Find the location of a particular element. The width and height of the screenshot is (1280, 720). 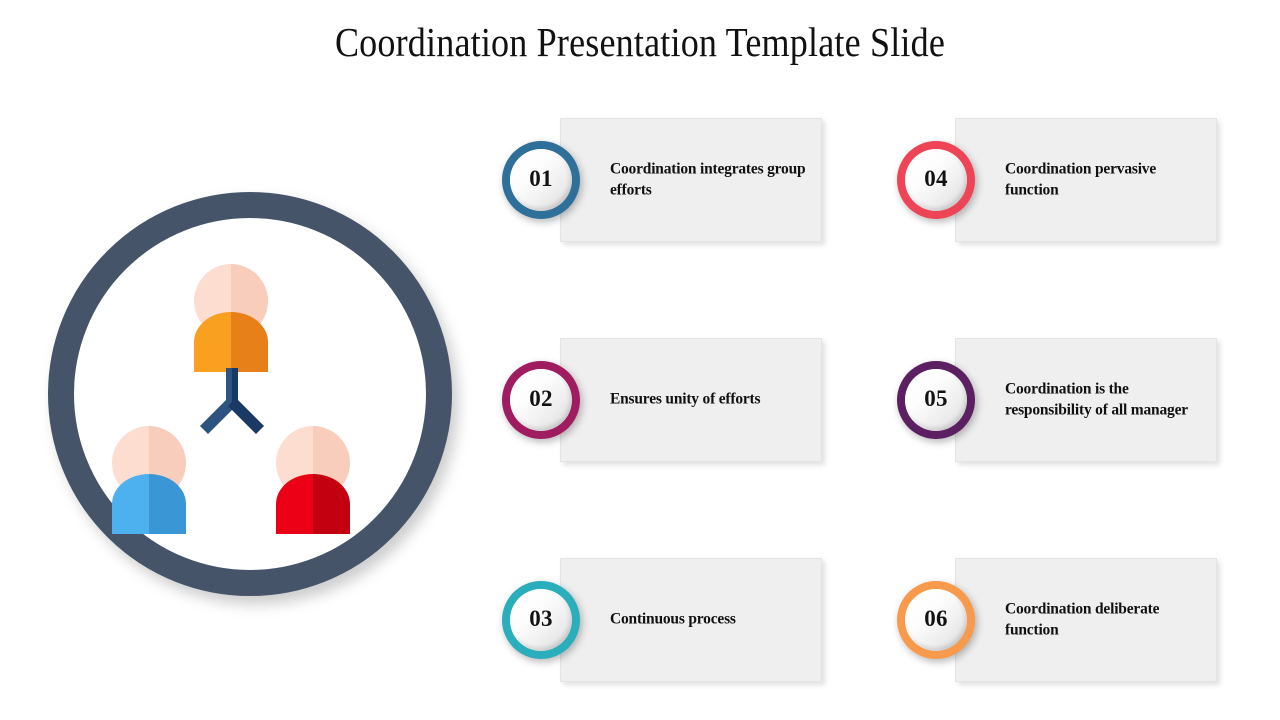

number-badge-06: 06 is located at coordinates (936, 620).